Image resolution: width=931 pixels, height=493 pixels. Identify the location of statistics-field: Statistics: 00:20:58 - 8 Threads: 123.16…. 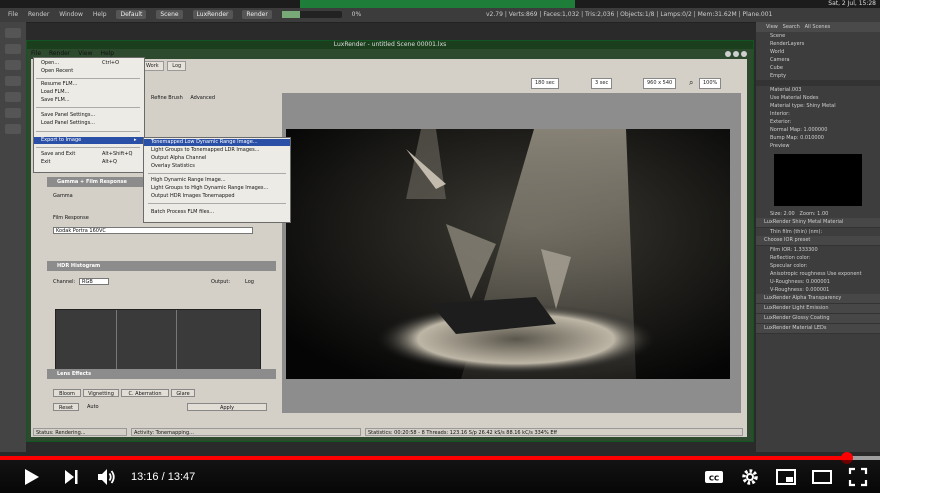
(554, 432).